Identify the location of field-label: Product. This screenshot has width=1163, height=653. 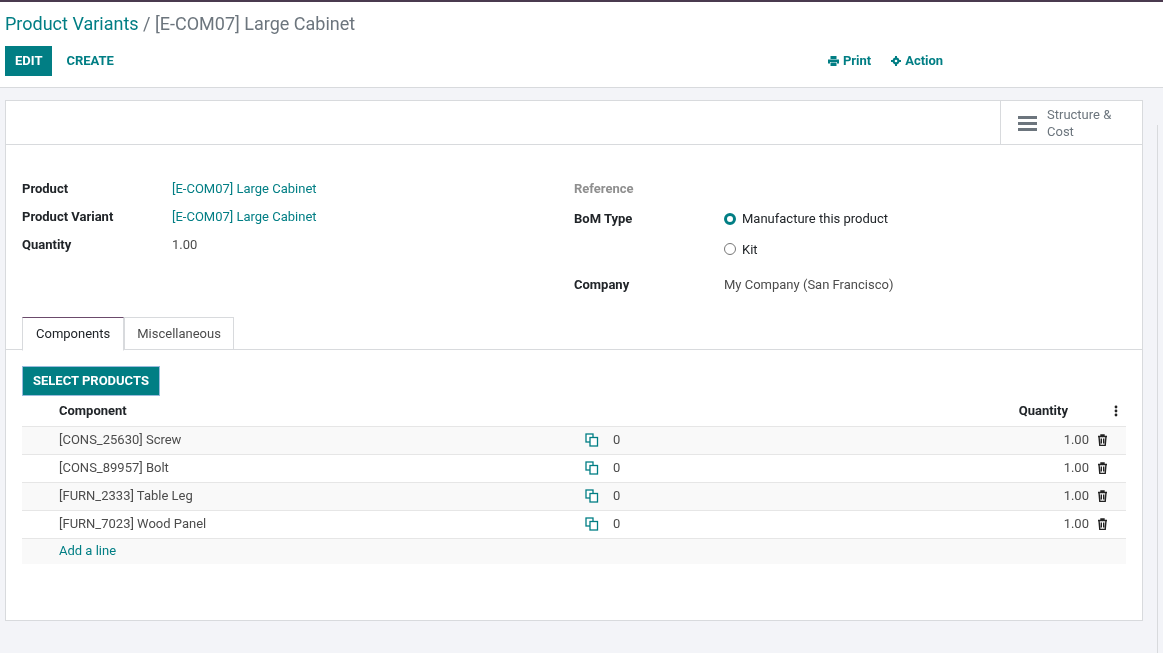
(46, 189).